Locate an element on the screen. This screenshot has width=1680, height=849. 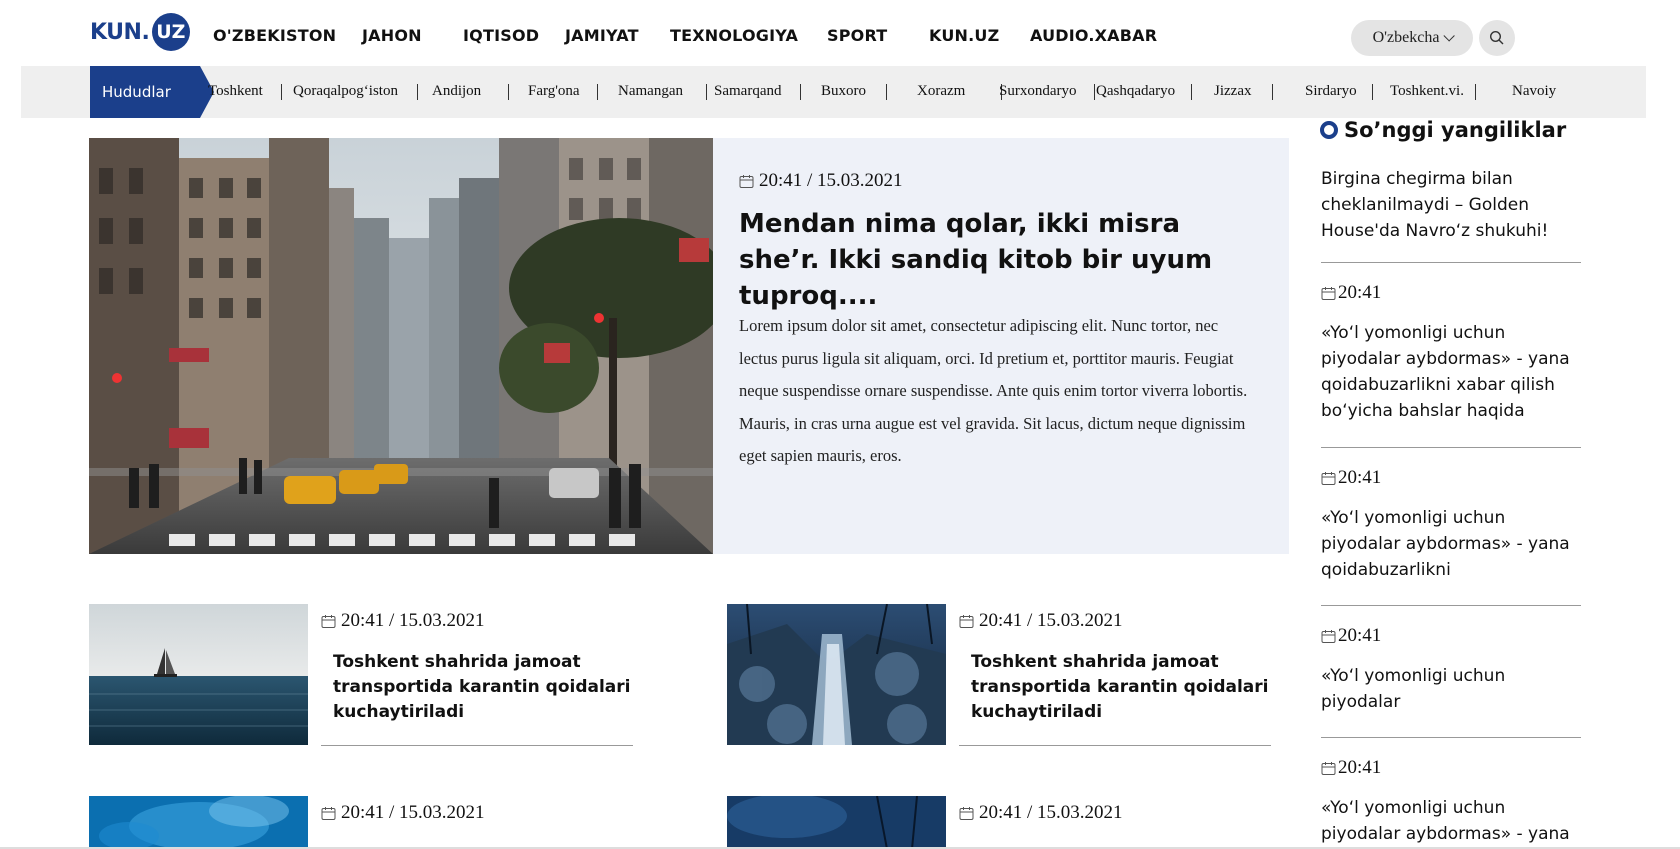
language-value: O'zbekcha is located at coordinates (1406, 37).